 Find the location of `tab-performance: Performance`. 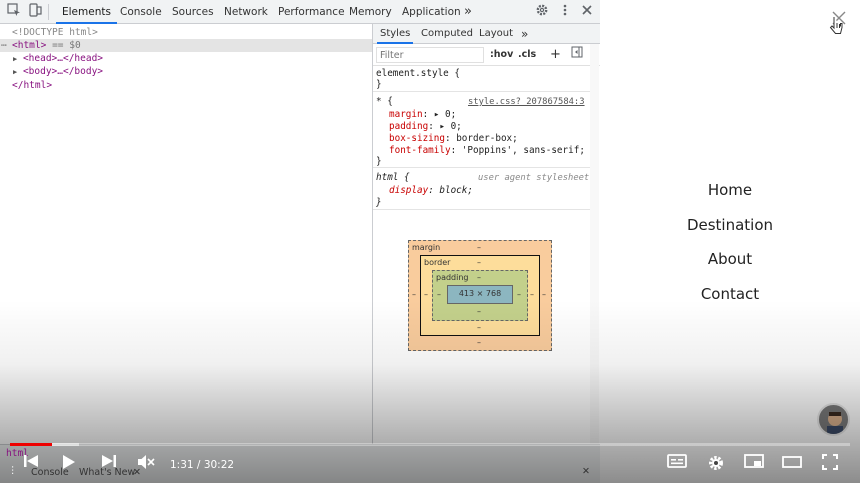

tab-performance: Performance is located at coordinates (311, 12).